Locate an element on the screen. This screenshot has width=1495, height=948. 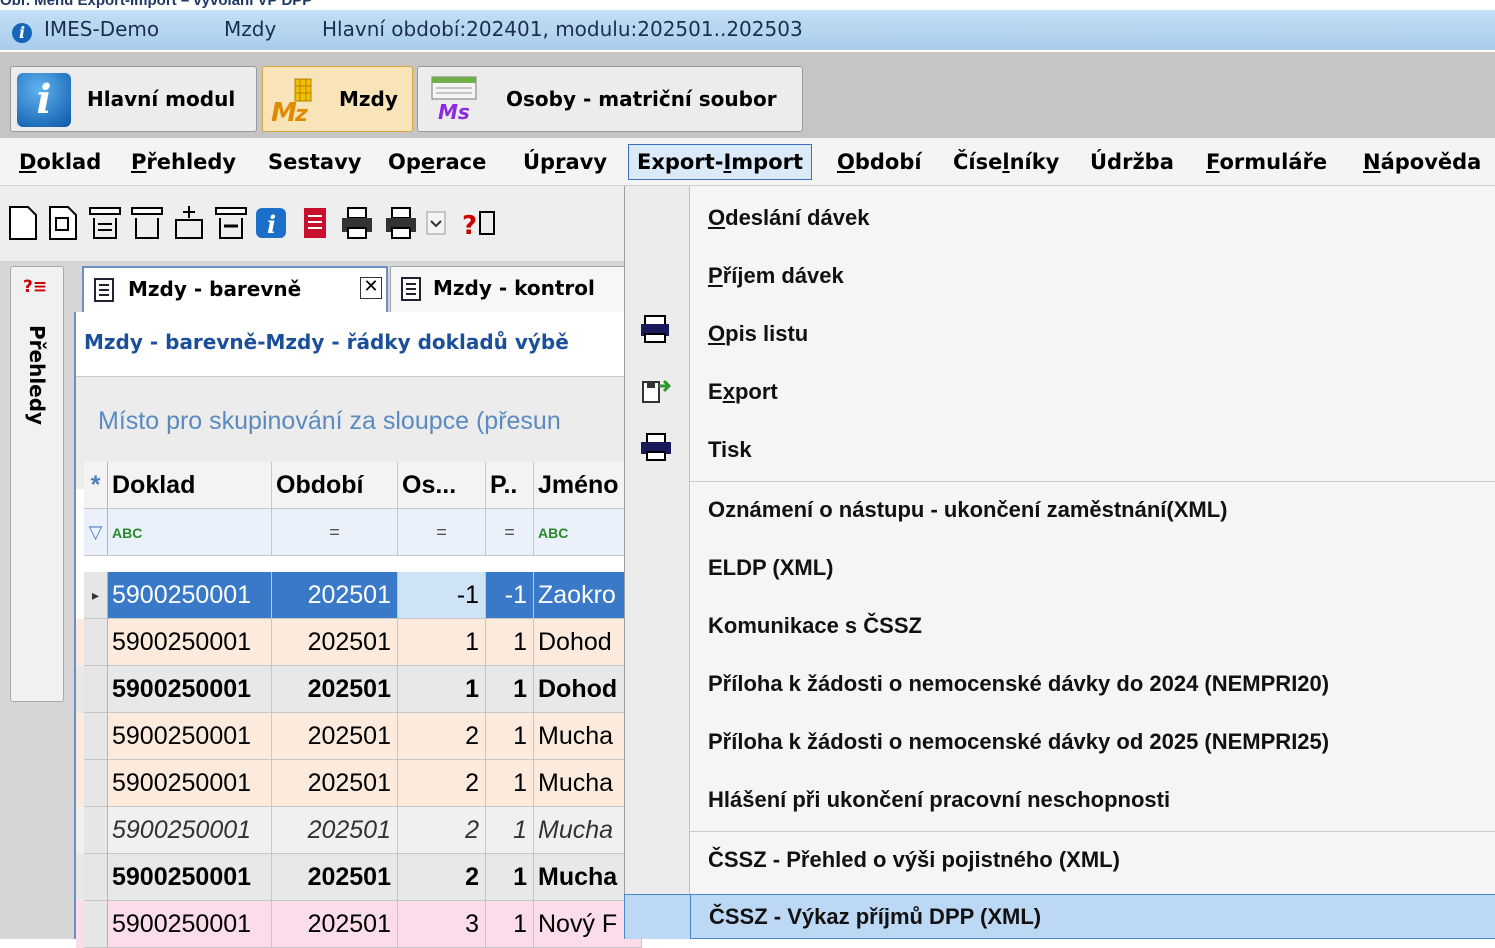
col-header-p: P.. is located at coordinates (510, 485).